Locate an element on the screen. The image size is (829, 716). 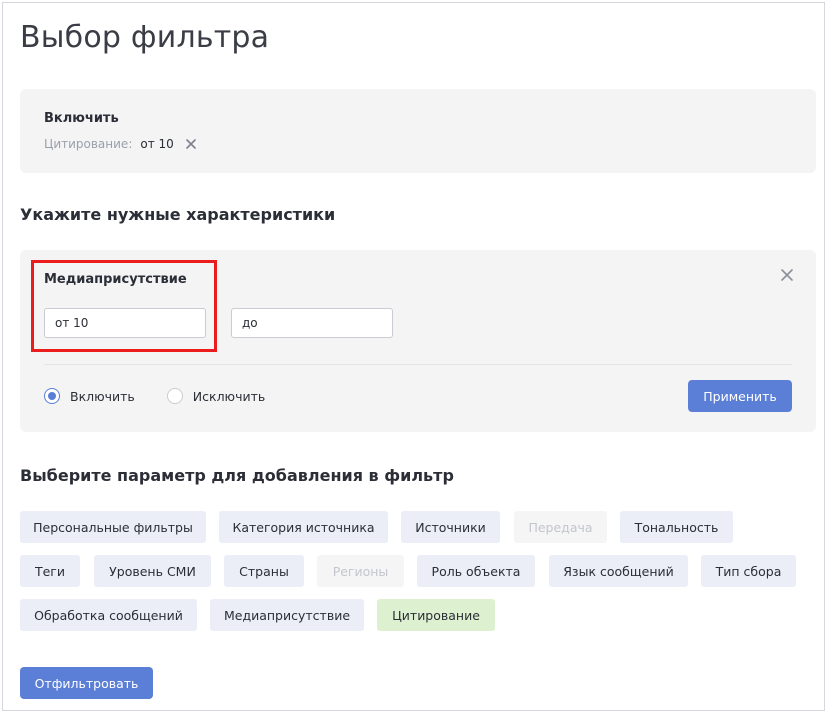
chip-personal-filters: Персональные фильтры is located at coordinates (113, 527).